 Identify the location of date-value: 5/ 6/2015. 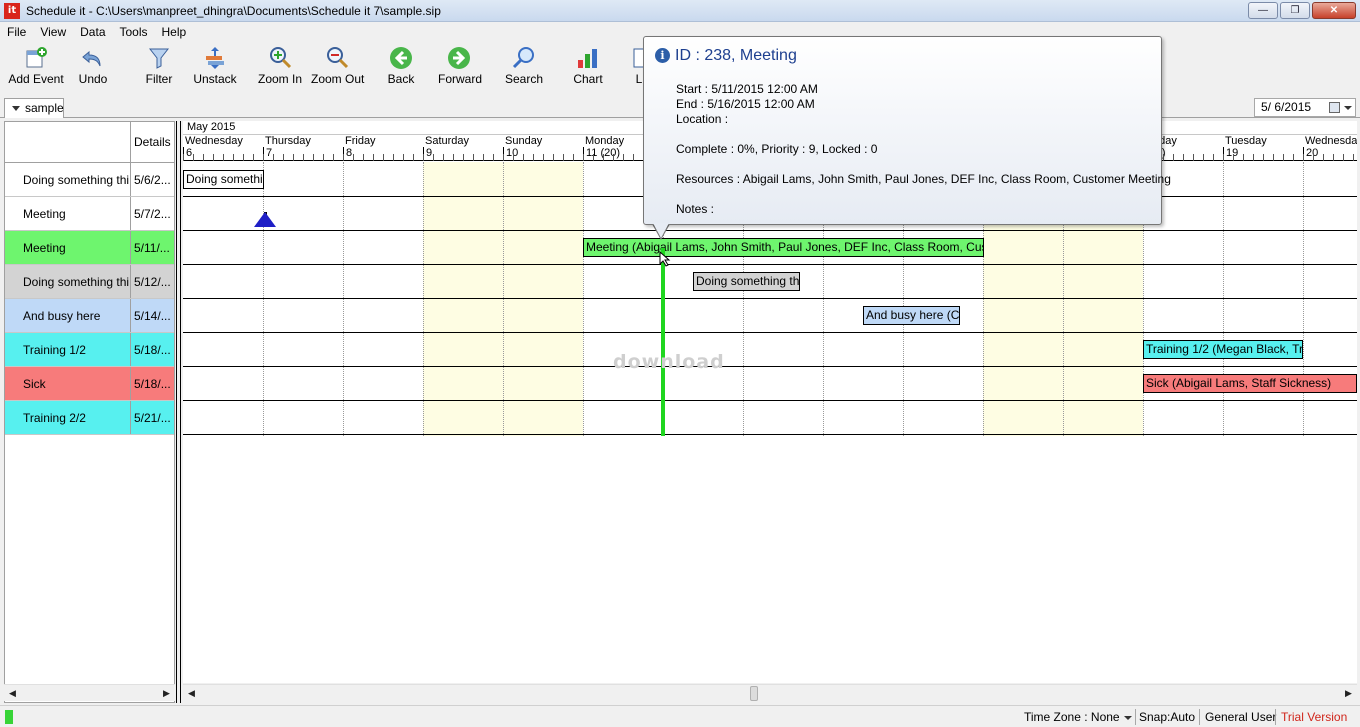
(1286, 107).